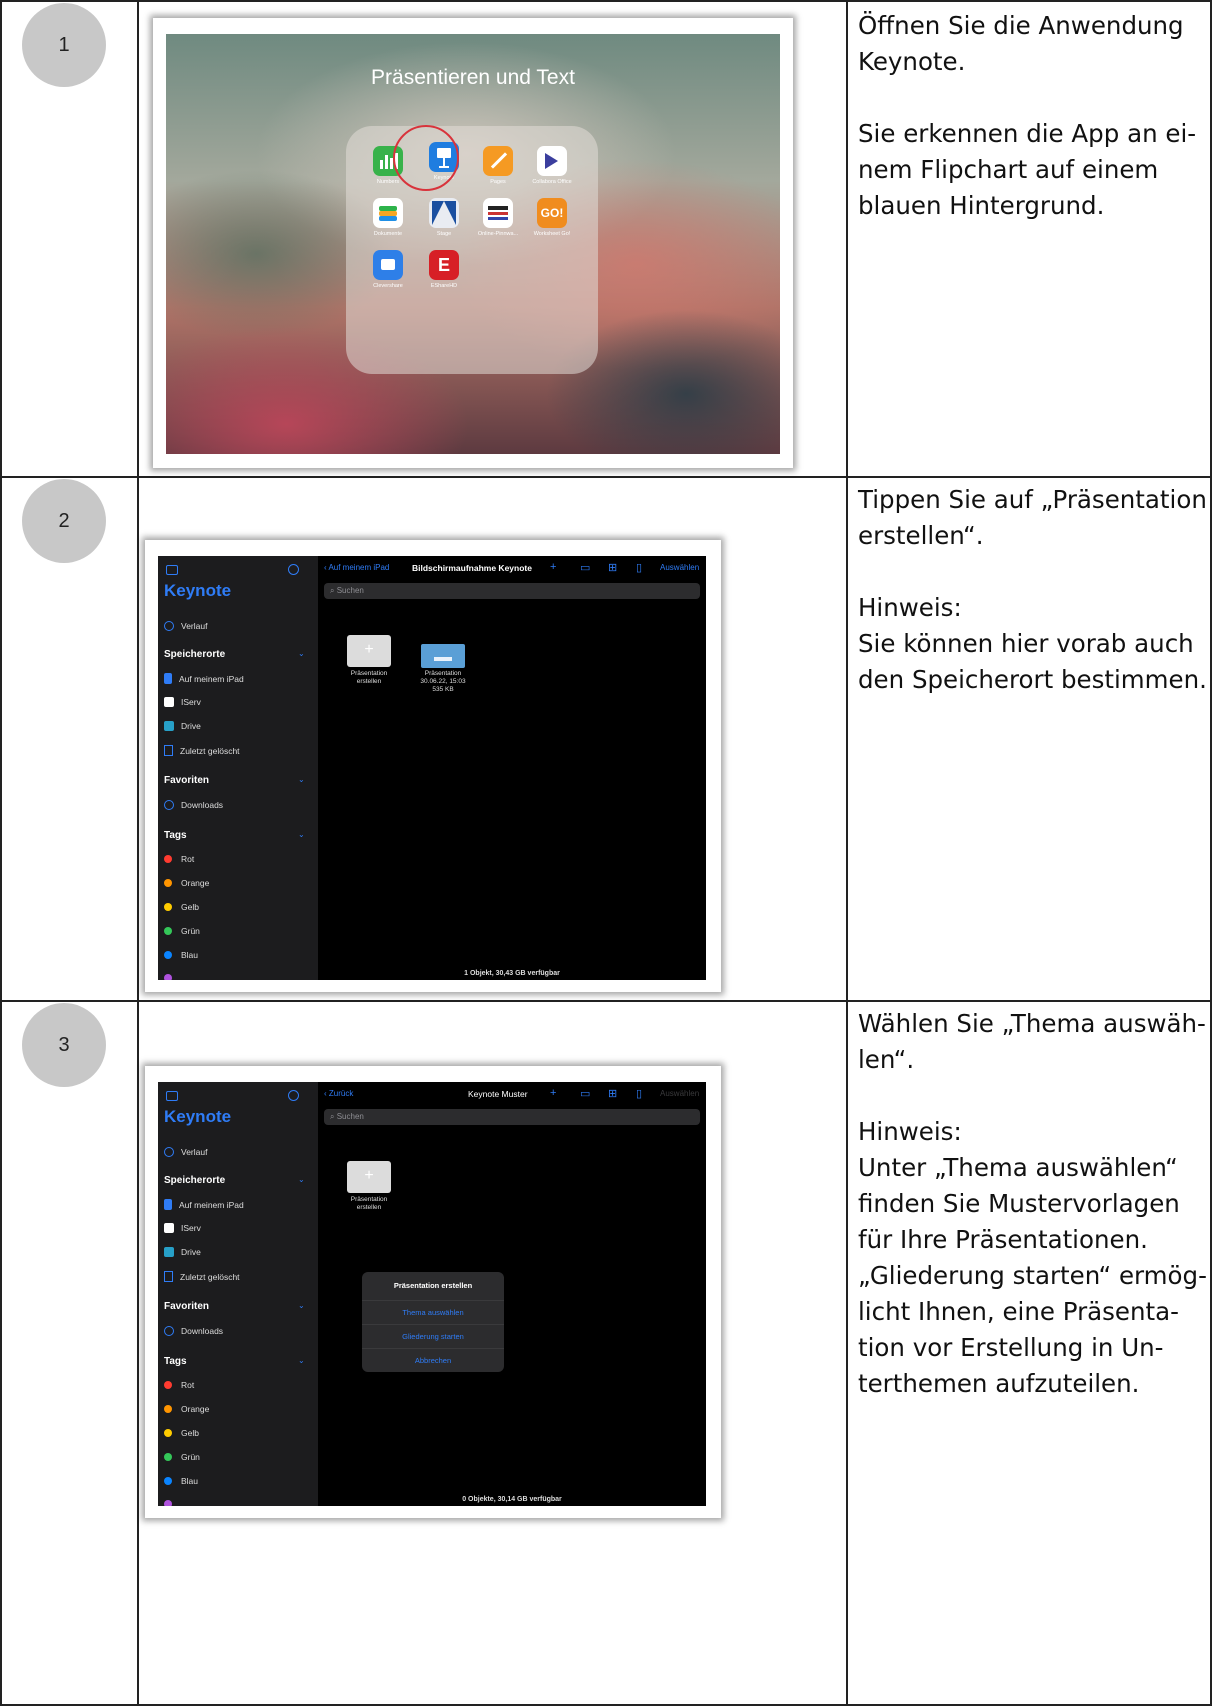  Describe the element at coordinates (999, 1383) in the screenshot. I see `description-line: terthemen aufzuteilen.` at that location.